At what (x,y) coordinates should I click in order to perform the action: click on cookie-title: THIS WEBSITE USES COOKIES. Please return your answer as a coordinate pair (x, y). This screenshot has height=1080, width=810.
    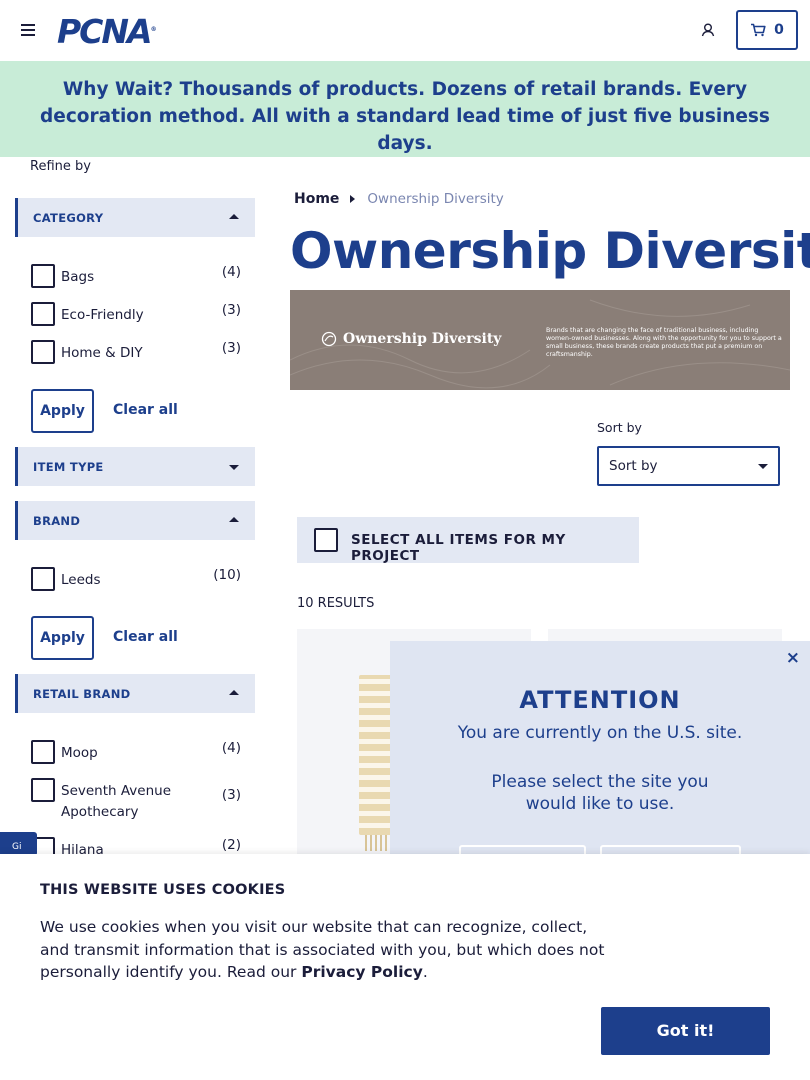
    Looking at the image, I should click on (163, 890).